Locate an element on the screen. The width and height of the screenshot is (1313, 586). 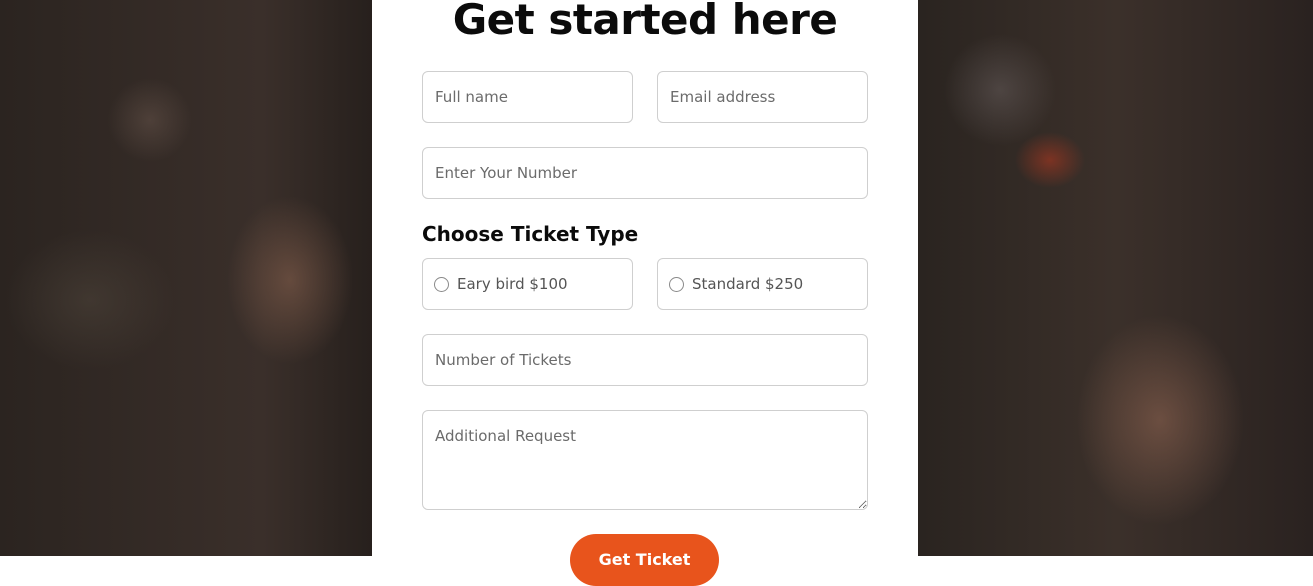
get-ticket-button: Get Ticket is located at coordinates (644, 560).